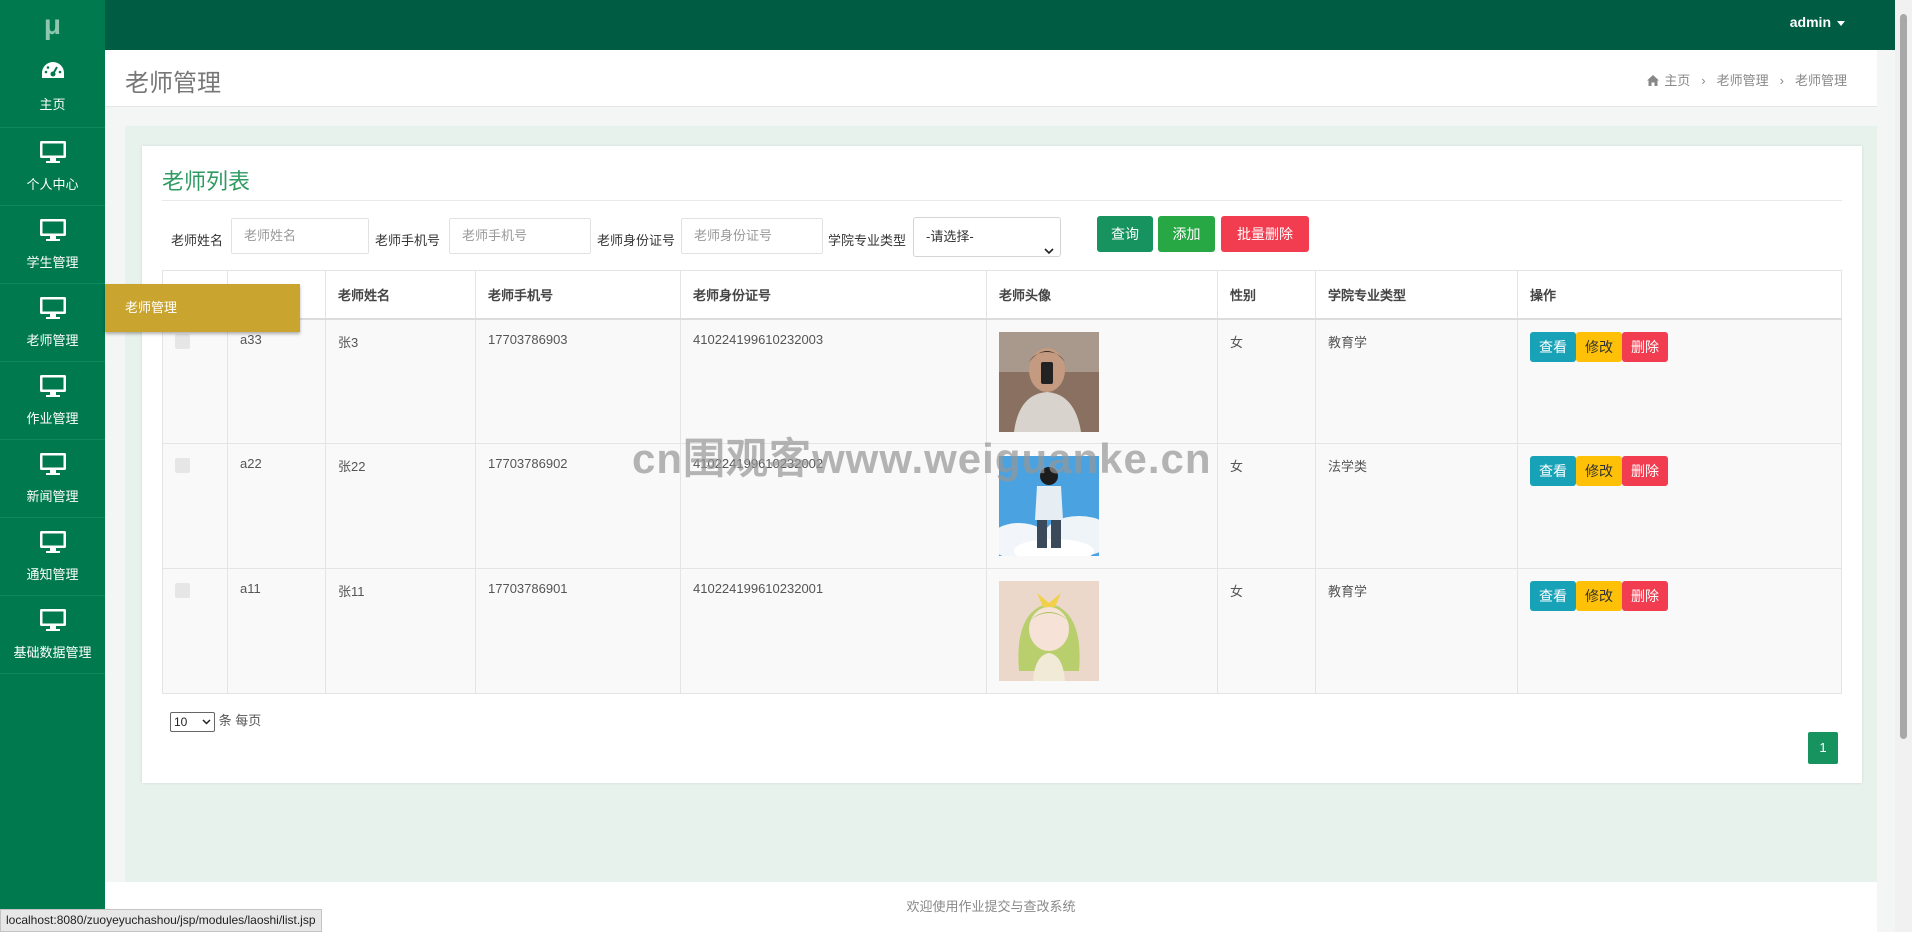  I want to click on per-page-label: 条 每页, so click(240, 720).